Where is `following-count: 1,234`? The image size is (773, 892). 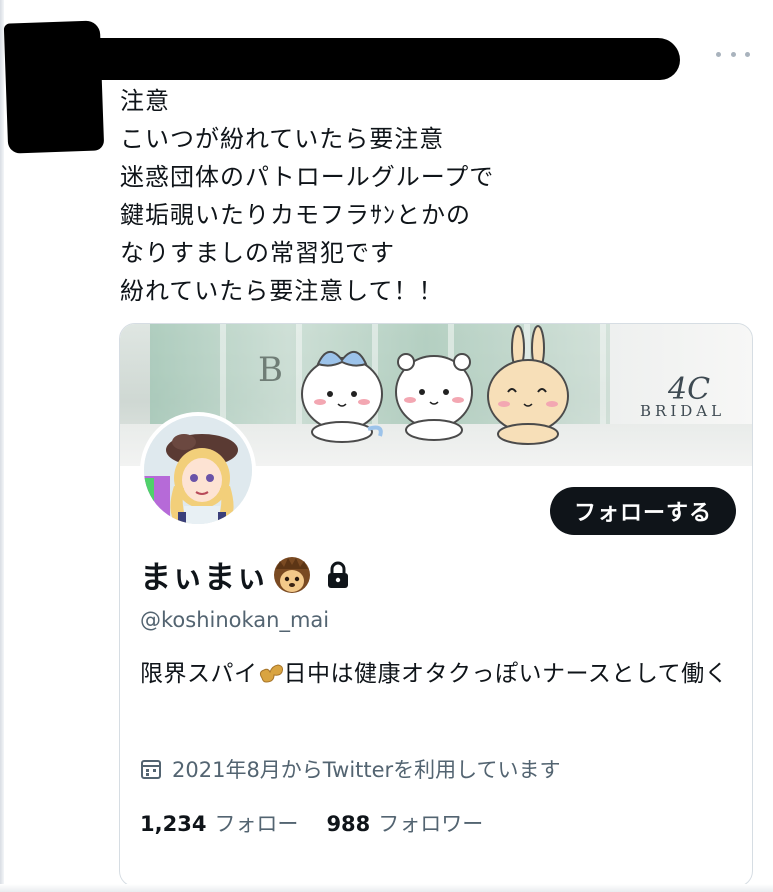 following-count: 1,234 is located at coordinates (173, 824).